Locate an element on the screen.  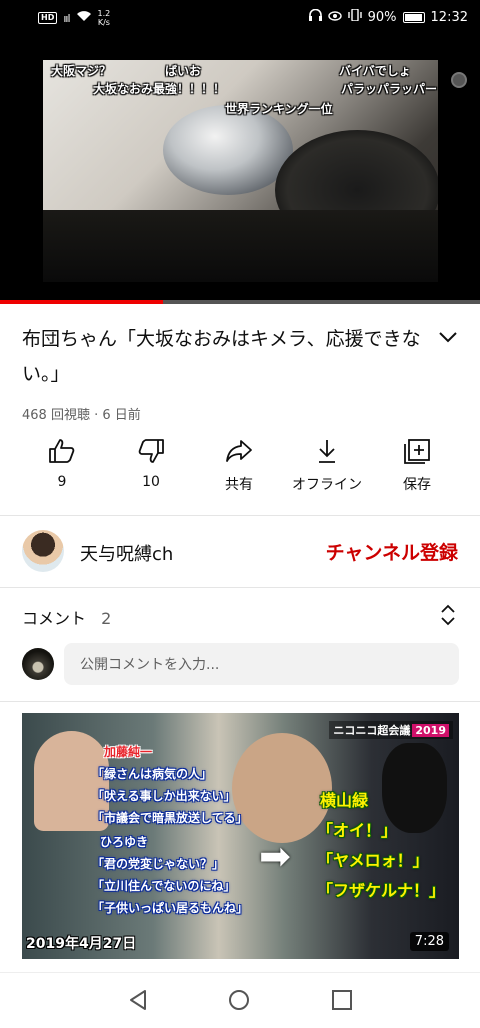
video-title: 布団ちゃん「大坂なおみはキメラ、応援できない。」 is located at coordinates (221, 356).